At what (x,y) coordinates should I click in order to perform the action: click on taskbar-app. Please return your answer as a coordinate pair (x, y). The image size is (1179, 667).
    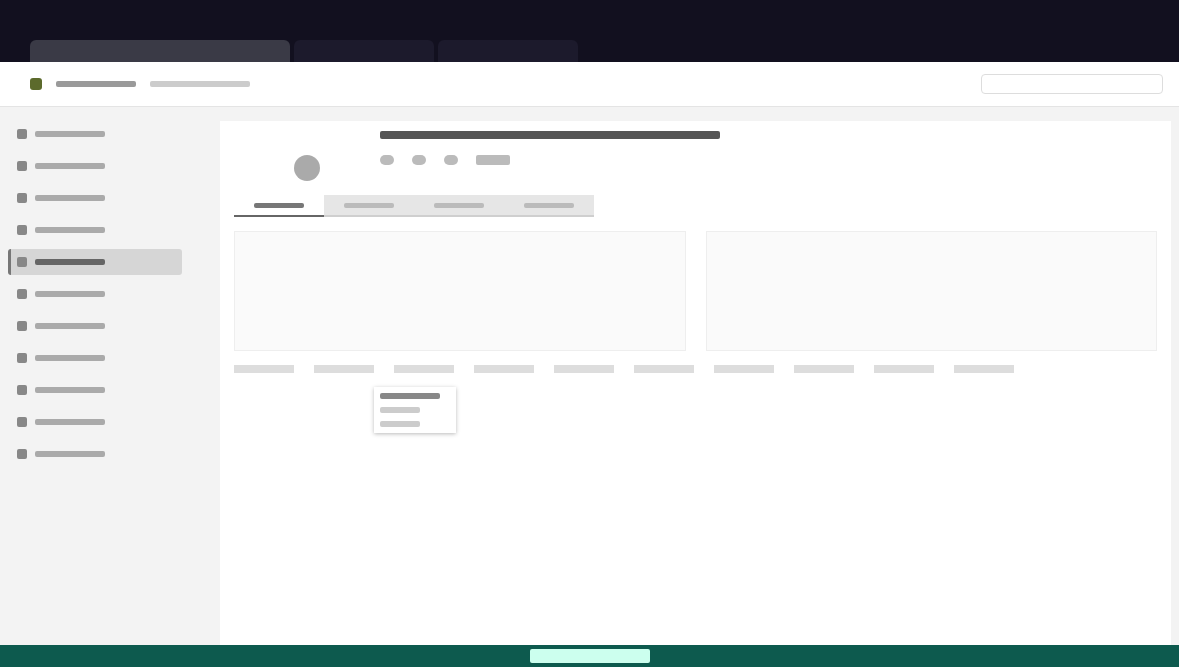
    Looking at the image, I should click on (589, 656).